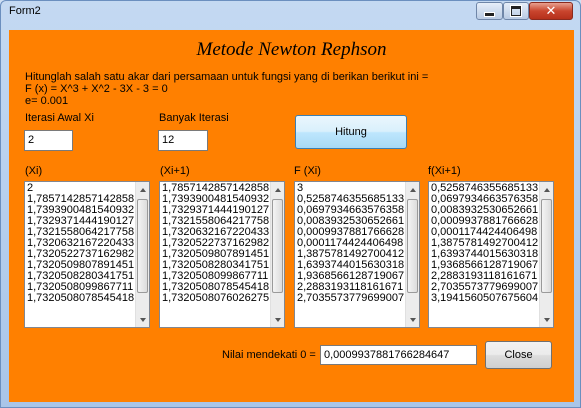  Describe the element at coordinates (485, 298) in the screenshot. I see `list-item: 3,1941560507675604` at that location.